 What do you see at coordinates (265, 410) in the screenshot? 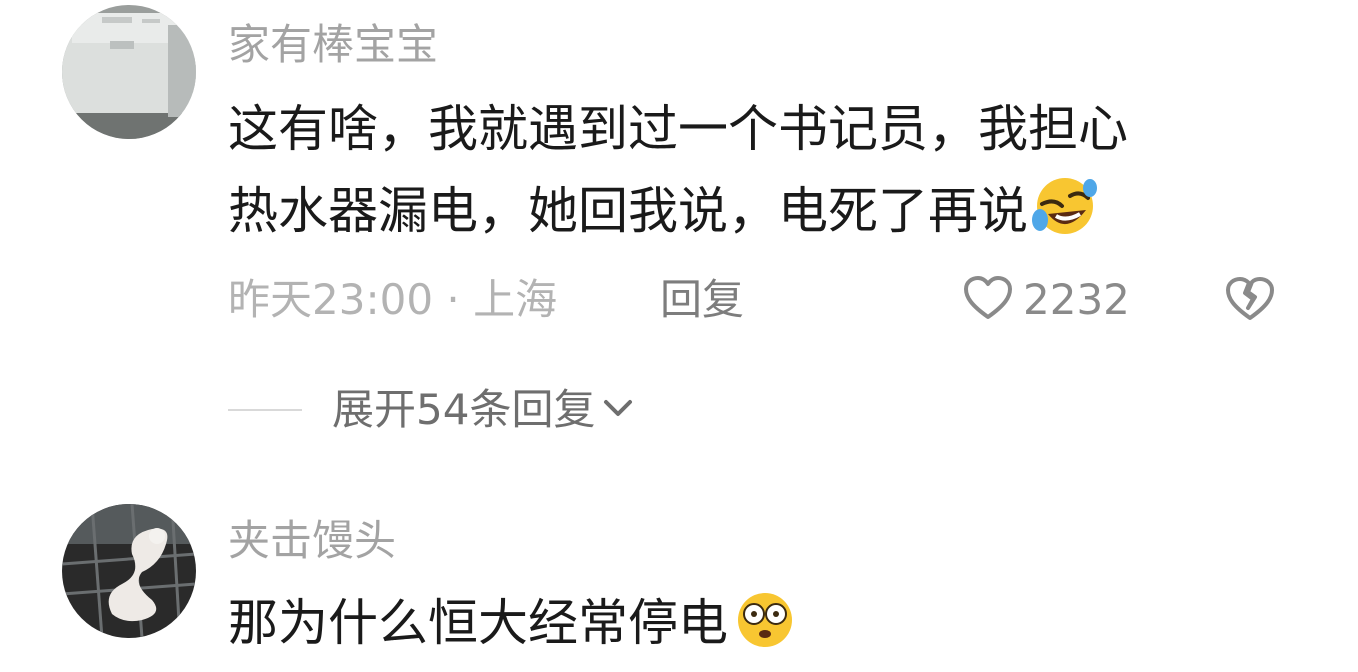
I see `expand-divider` at bounding box center [265, 410].